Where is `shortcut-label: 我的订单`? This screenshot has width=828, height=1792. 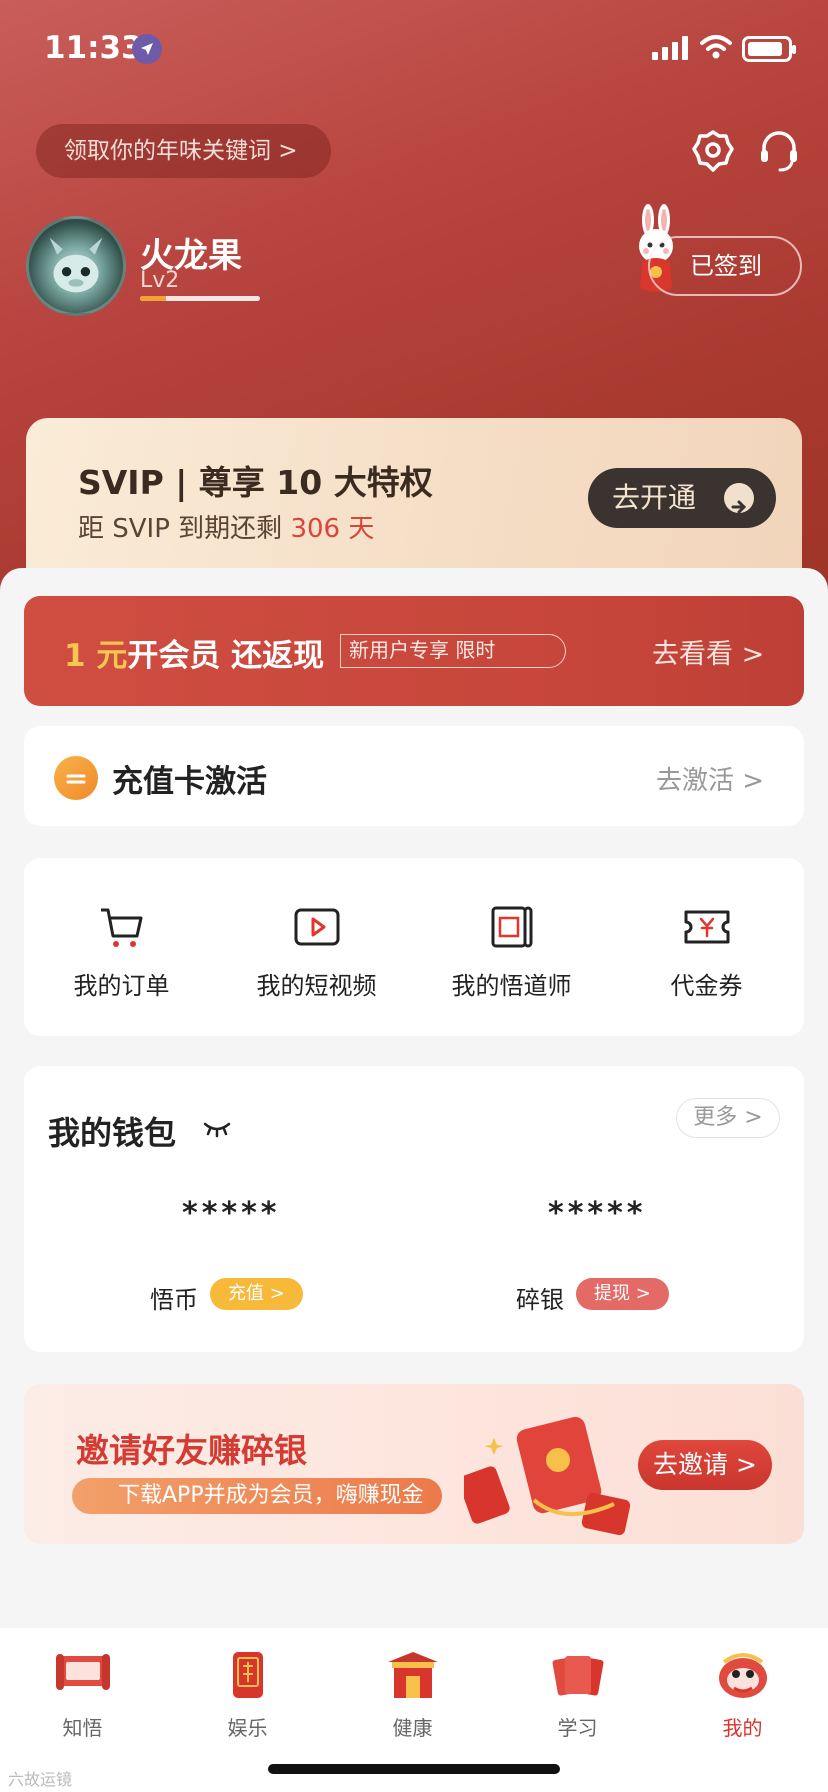 shortcut-label: 我的订单 is located at coordinates (121, 986).